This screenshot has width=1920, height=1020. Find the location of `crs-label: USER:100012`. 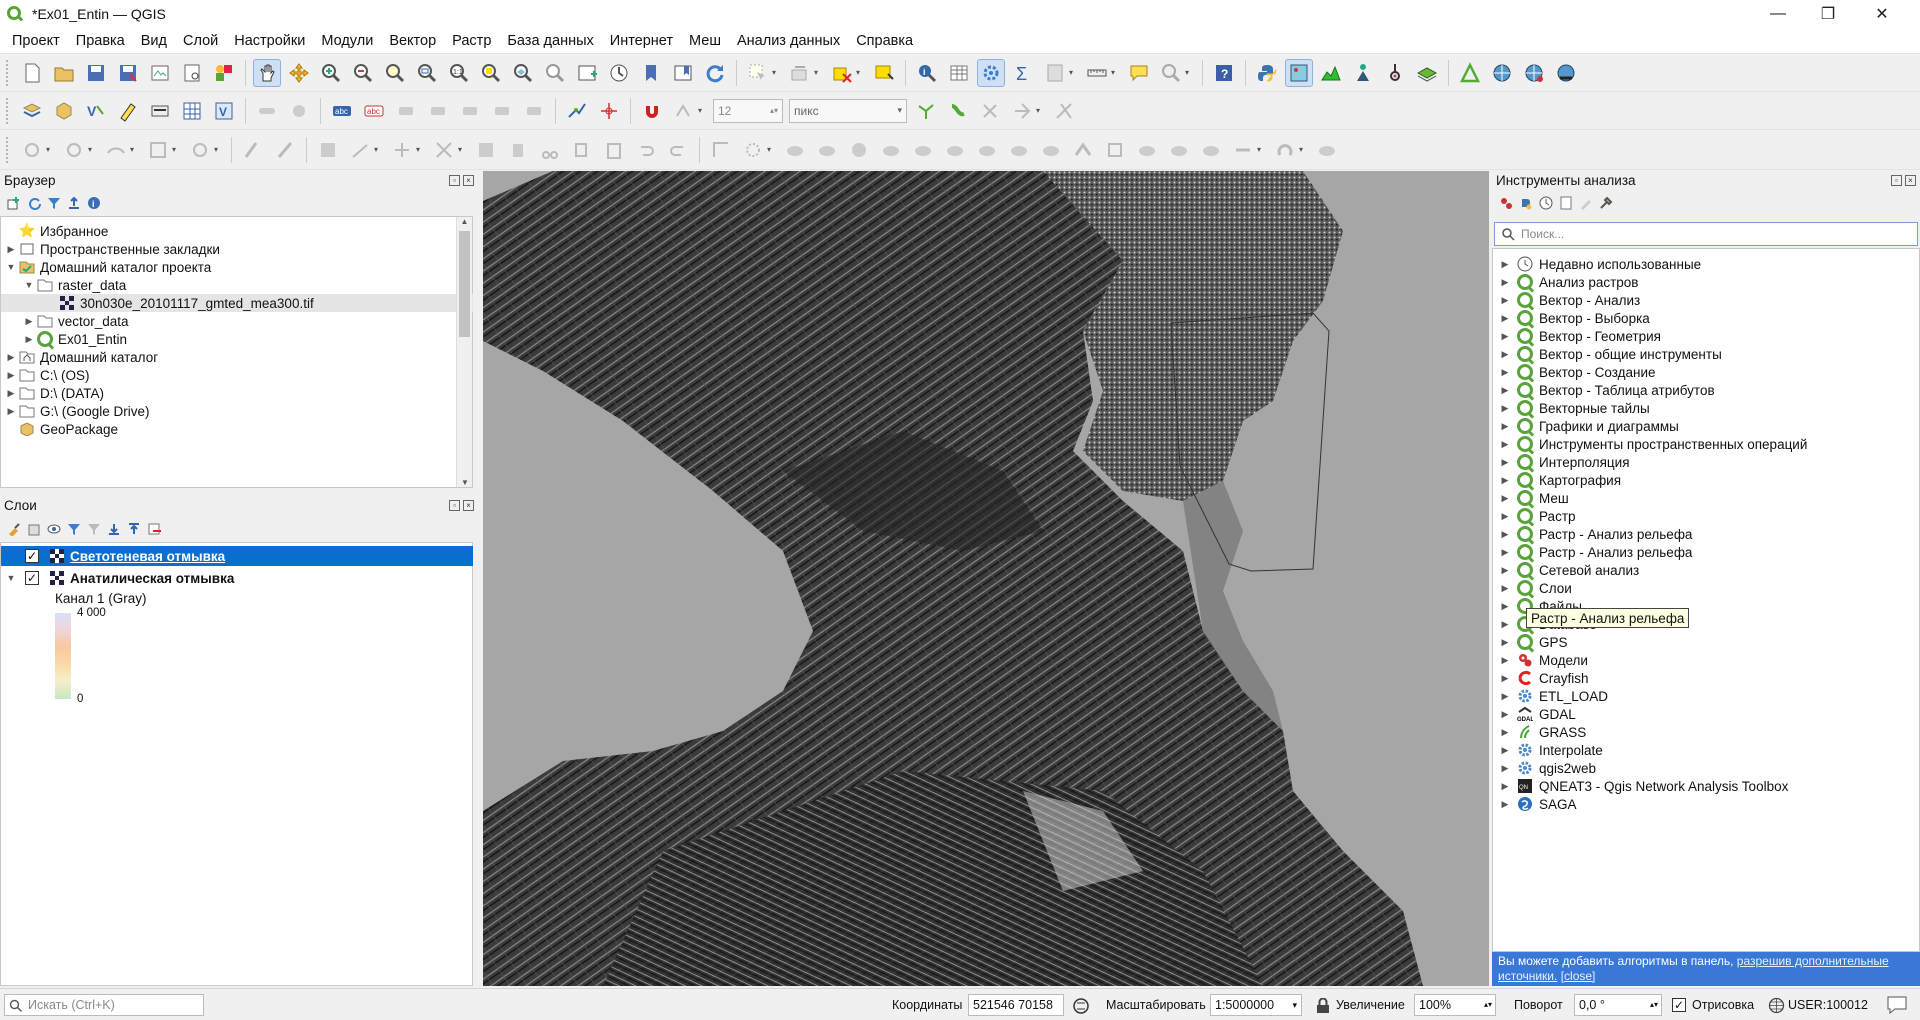

crs-label: USER:100012 is located at coordinates (1828, 1005).